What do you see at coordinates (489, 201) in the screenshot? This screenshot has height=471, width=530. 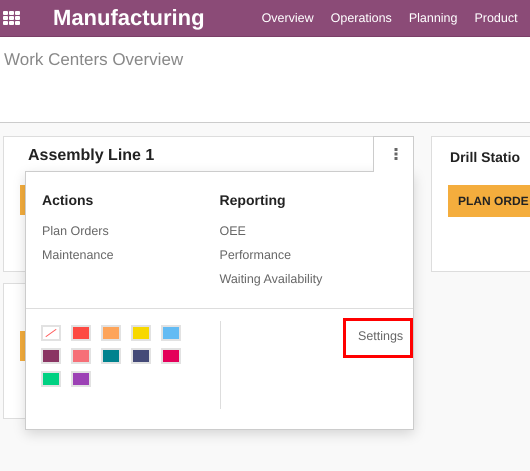 I see `plan-orders-button: PLAN ORDE` at bounding box center [489, 201].